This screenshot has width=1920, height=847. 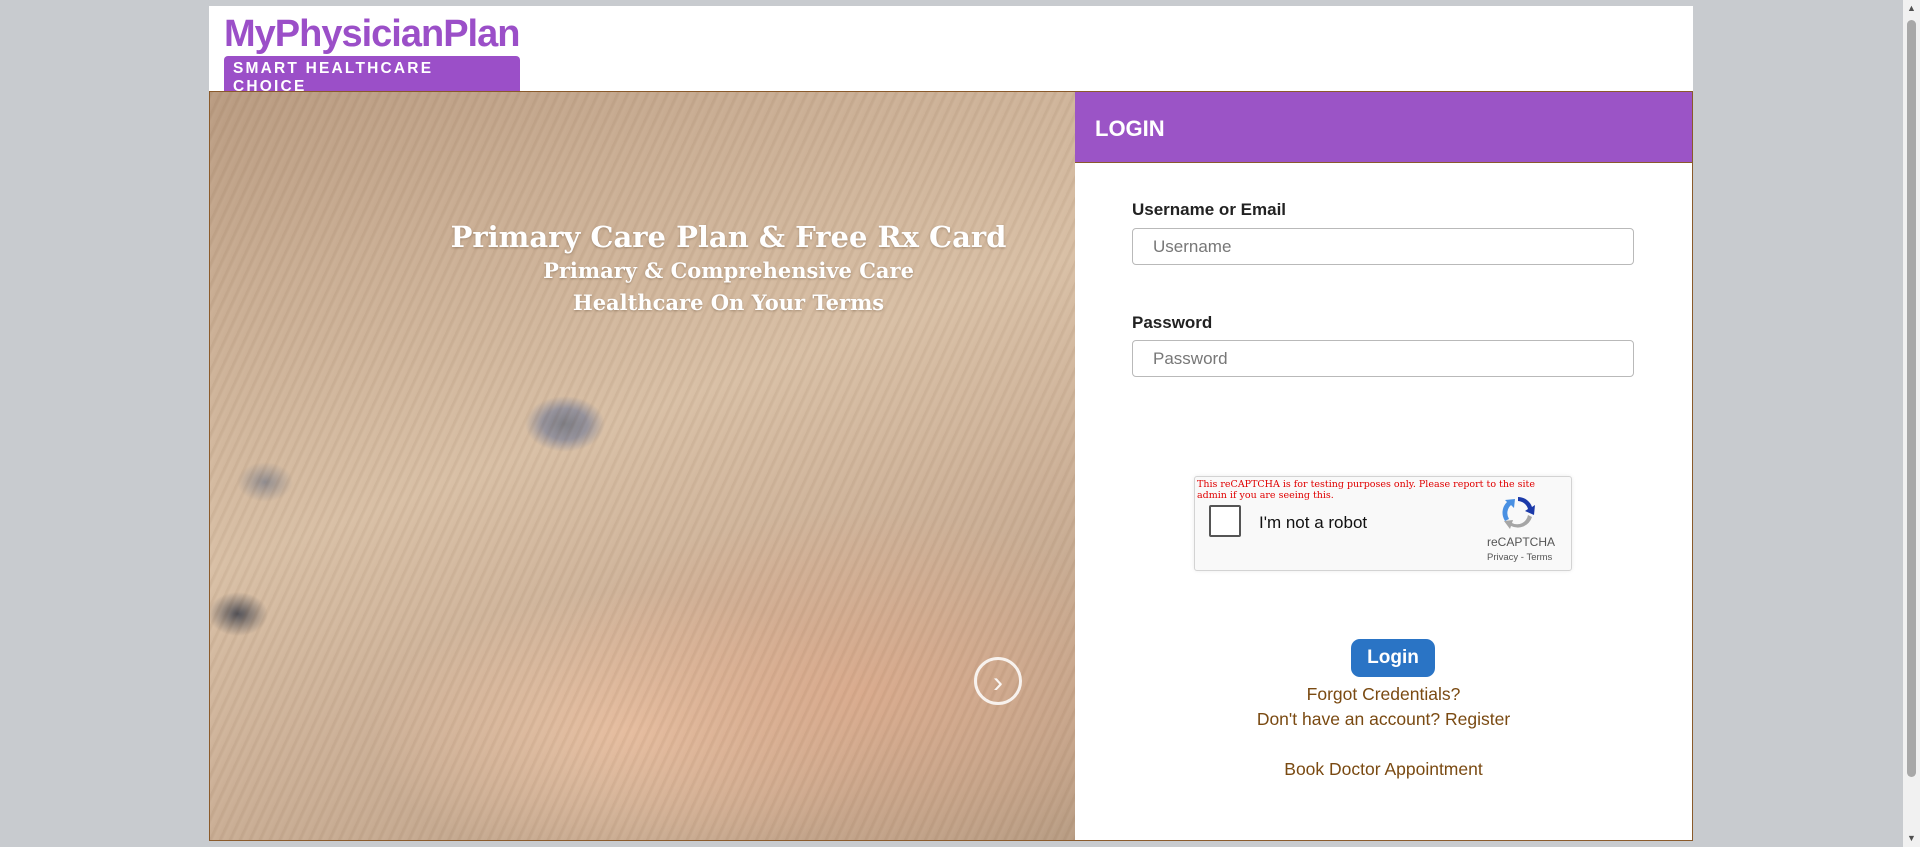 I want to click on slide-next-button: ›, so click(x=998, y=681).